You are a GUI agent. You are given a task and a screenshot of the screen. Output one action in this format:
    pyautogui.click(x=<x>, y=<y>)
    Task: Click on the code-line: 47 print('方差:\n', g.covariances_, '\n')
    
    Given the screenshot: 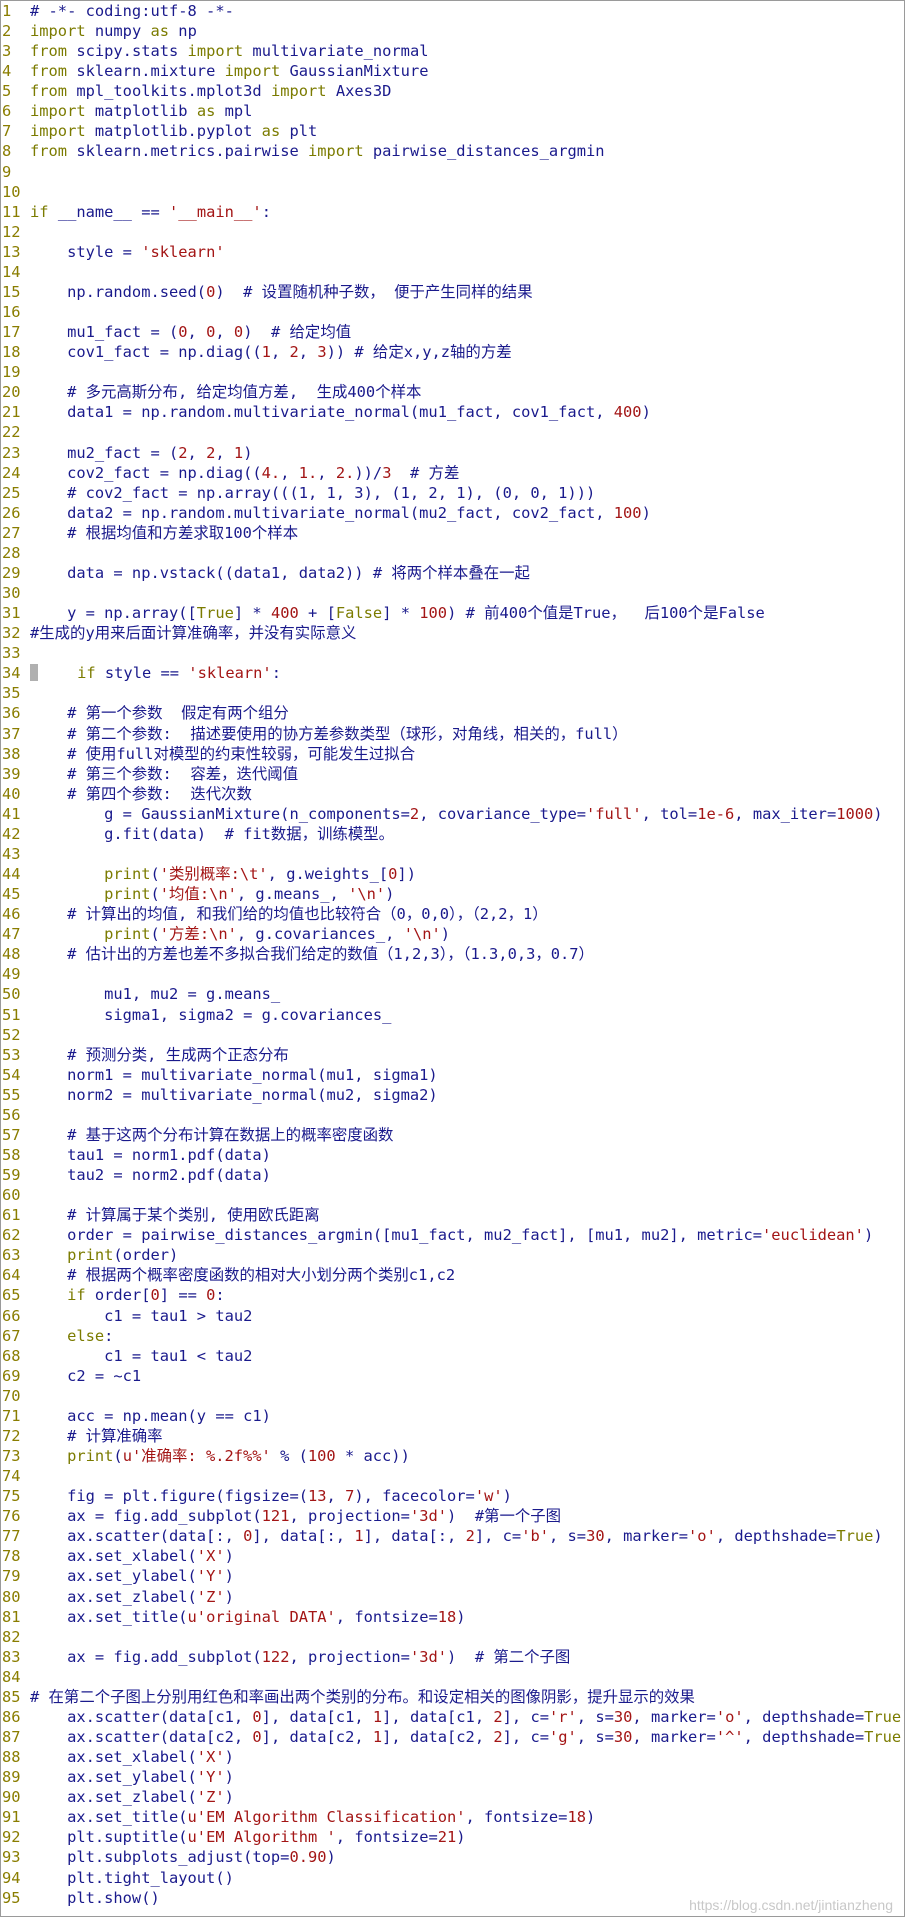 What is the action you would take?
    pyautogui.click(x=452, y=934)
    